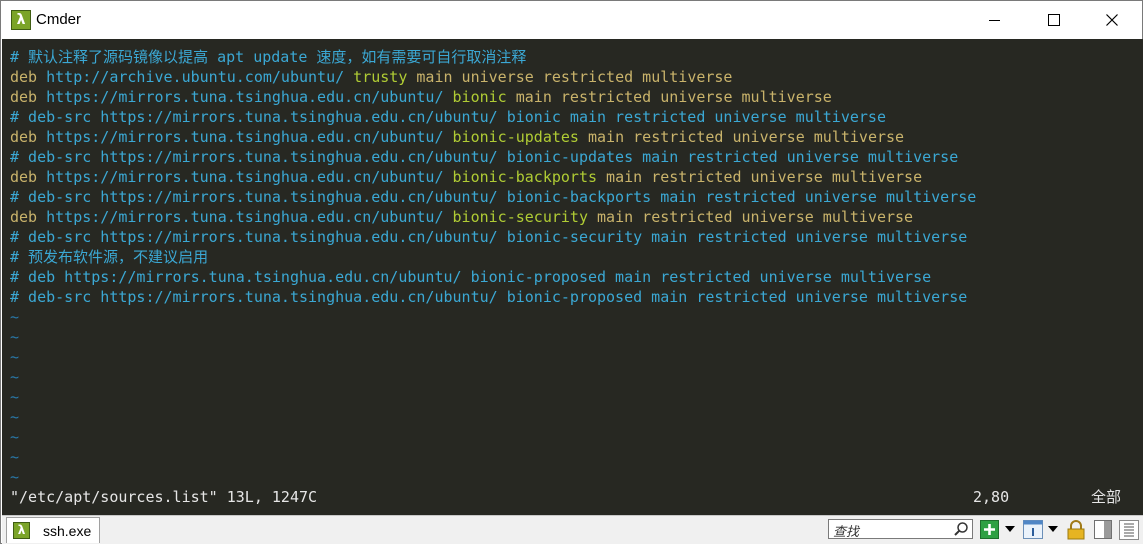 This screenshot has height=544, width=1143. What do you see at coordinates (191, 77) in the screenshot?
I see `repo-url: http://archive.ubuntu.com/ubuntu/` at bounding box center [191, 77].